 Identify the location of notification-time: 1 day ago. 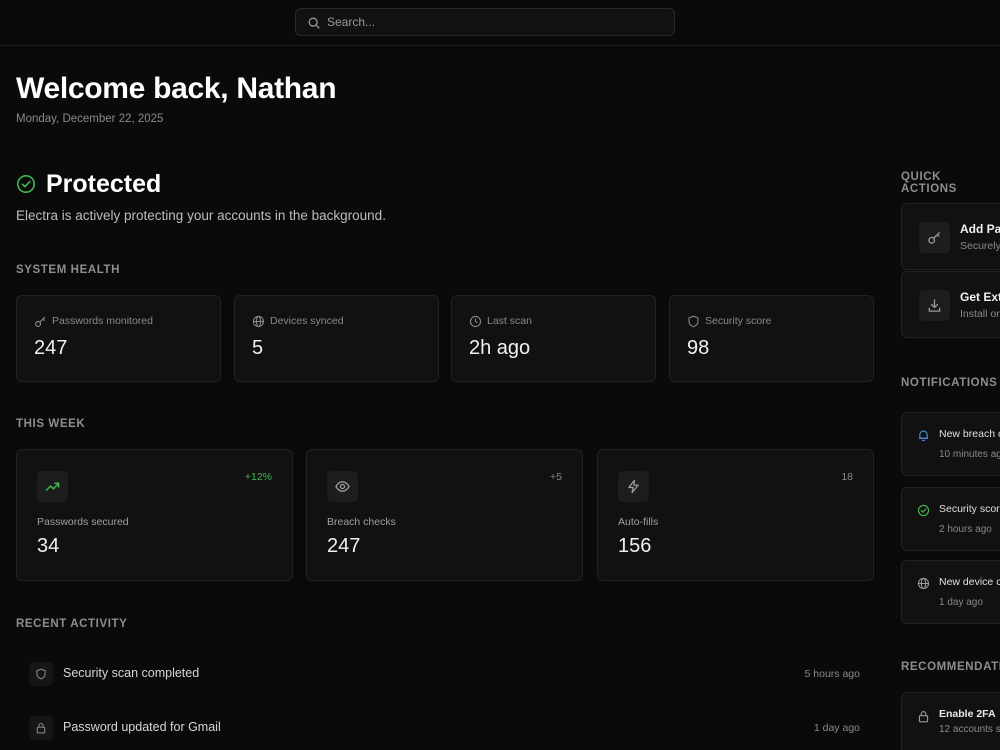
(961, 602).